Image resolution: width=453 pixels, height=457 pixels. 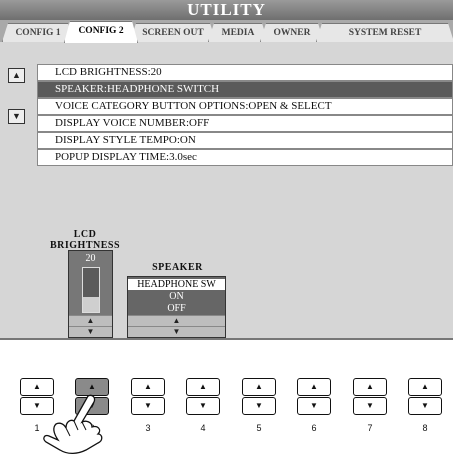 I want to click on down-arrow-icon: ▼, so click(x=16, y=116).